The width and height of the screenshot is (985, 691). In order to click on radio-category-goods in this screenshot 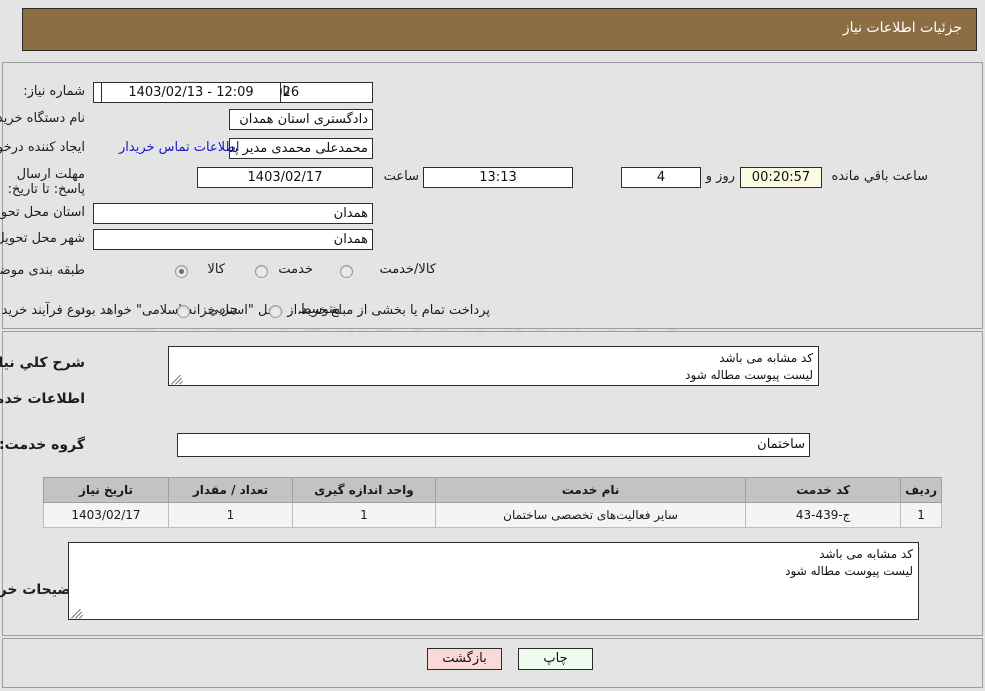, I will do `click(181, 271)`.